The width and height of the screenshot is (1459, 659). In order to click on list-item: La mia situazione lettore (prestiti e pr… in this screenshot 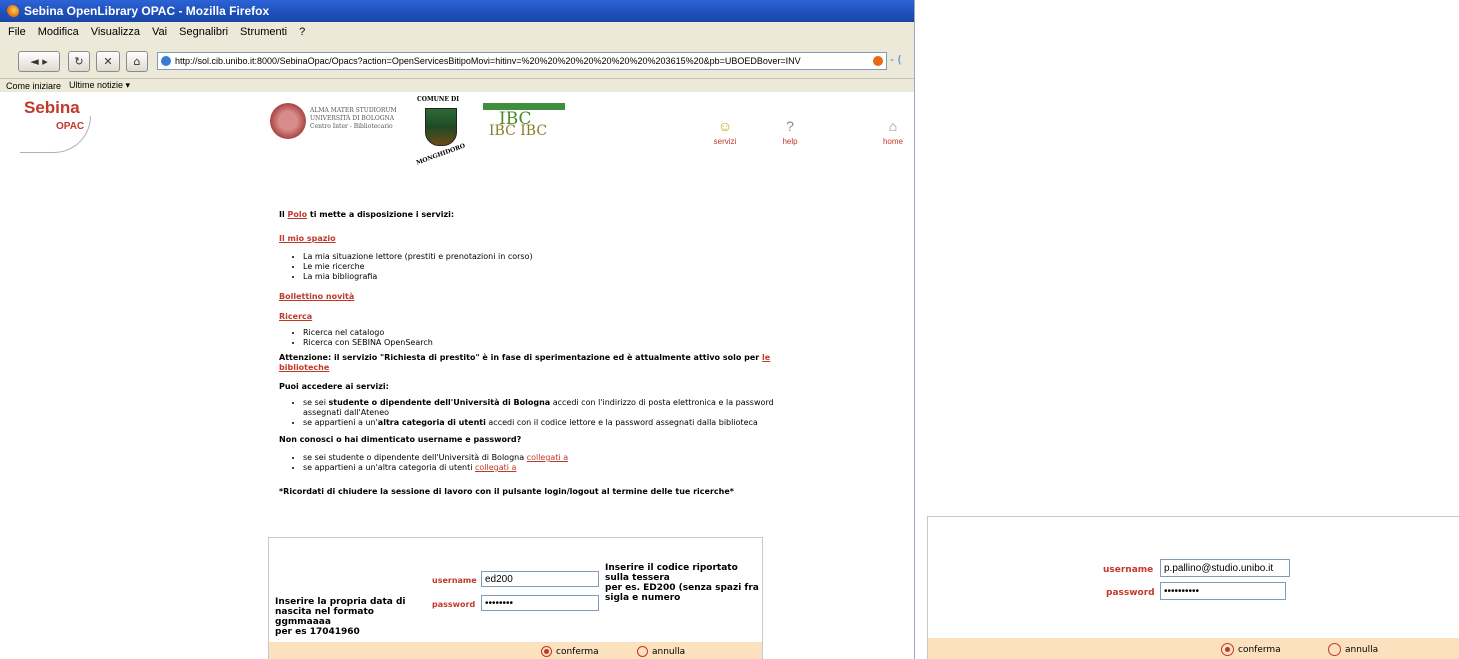, I will do `click(541, 257)`.